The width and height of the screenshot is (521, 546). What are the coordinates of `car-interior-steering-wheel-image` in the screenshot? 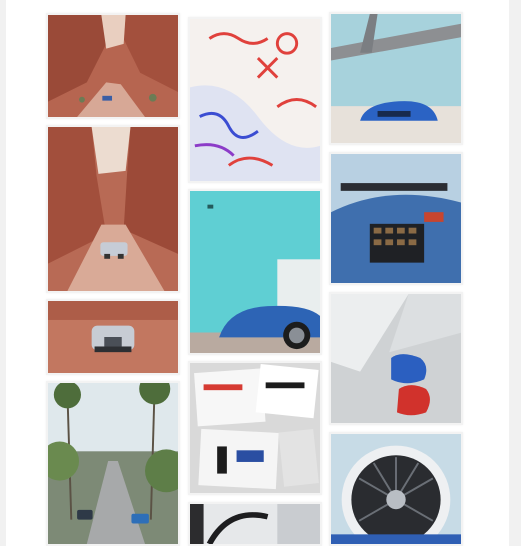 It's located at (255, 524).